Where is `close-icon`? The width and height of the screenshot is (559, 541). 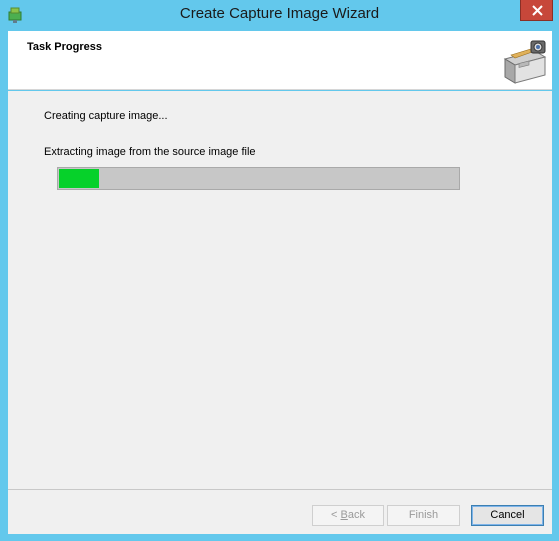
close-icon is located at coordinates (537, 10).